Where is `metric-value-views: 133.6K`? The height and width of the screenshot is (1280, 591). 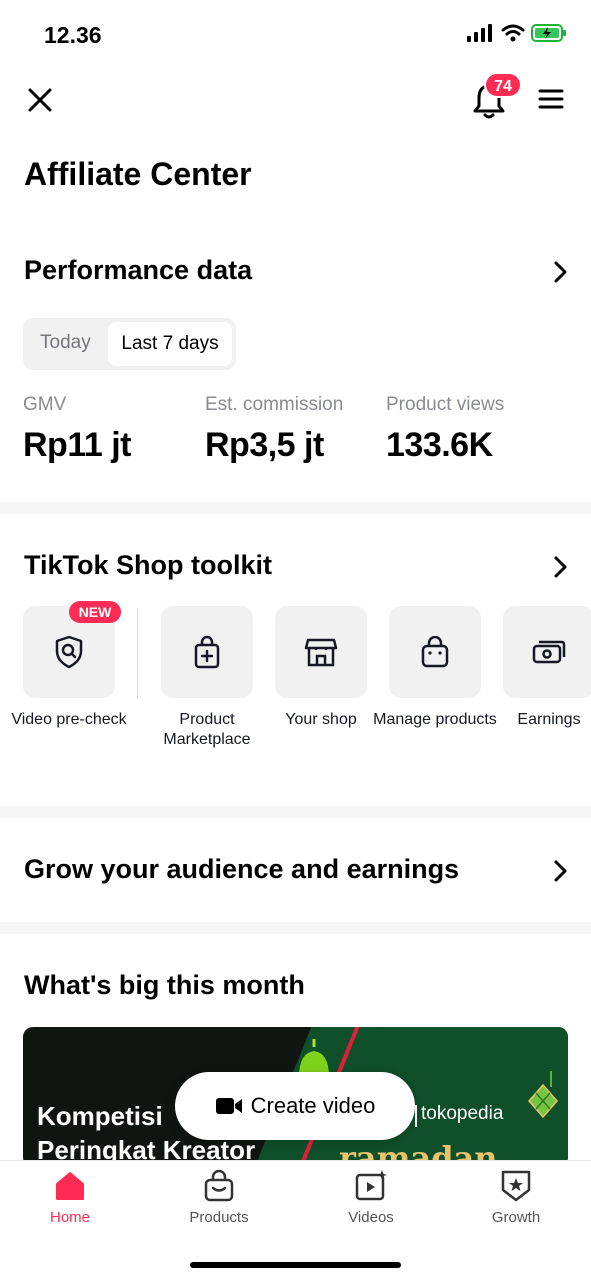 metric-value-views: 133.6K is located at coordinates (439, 445).